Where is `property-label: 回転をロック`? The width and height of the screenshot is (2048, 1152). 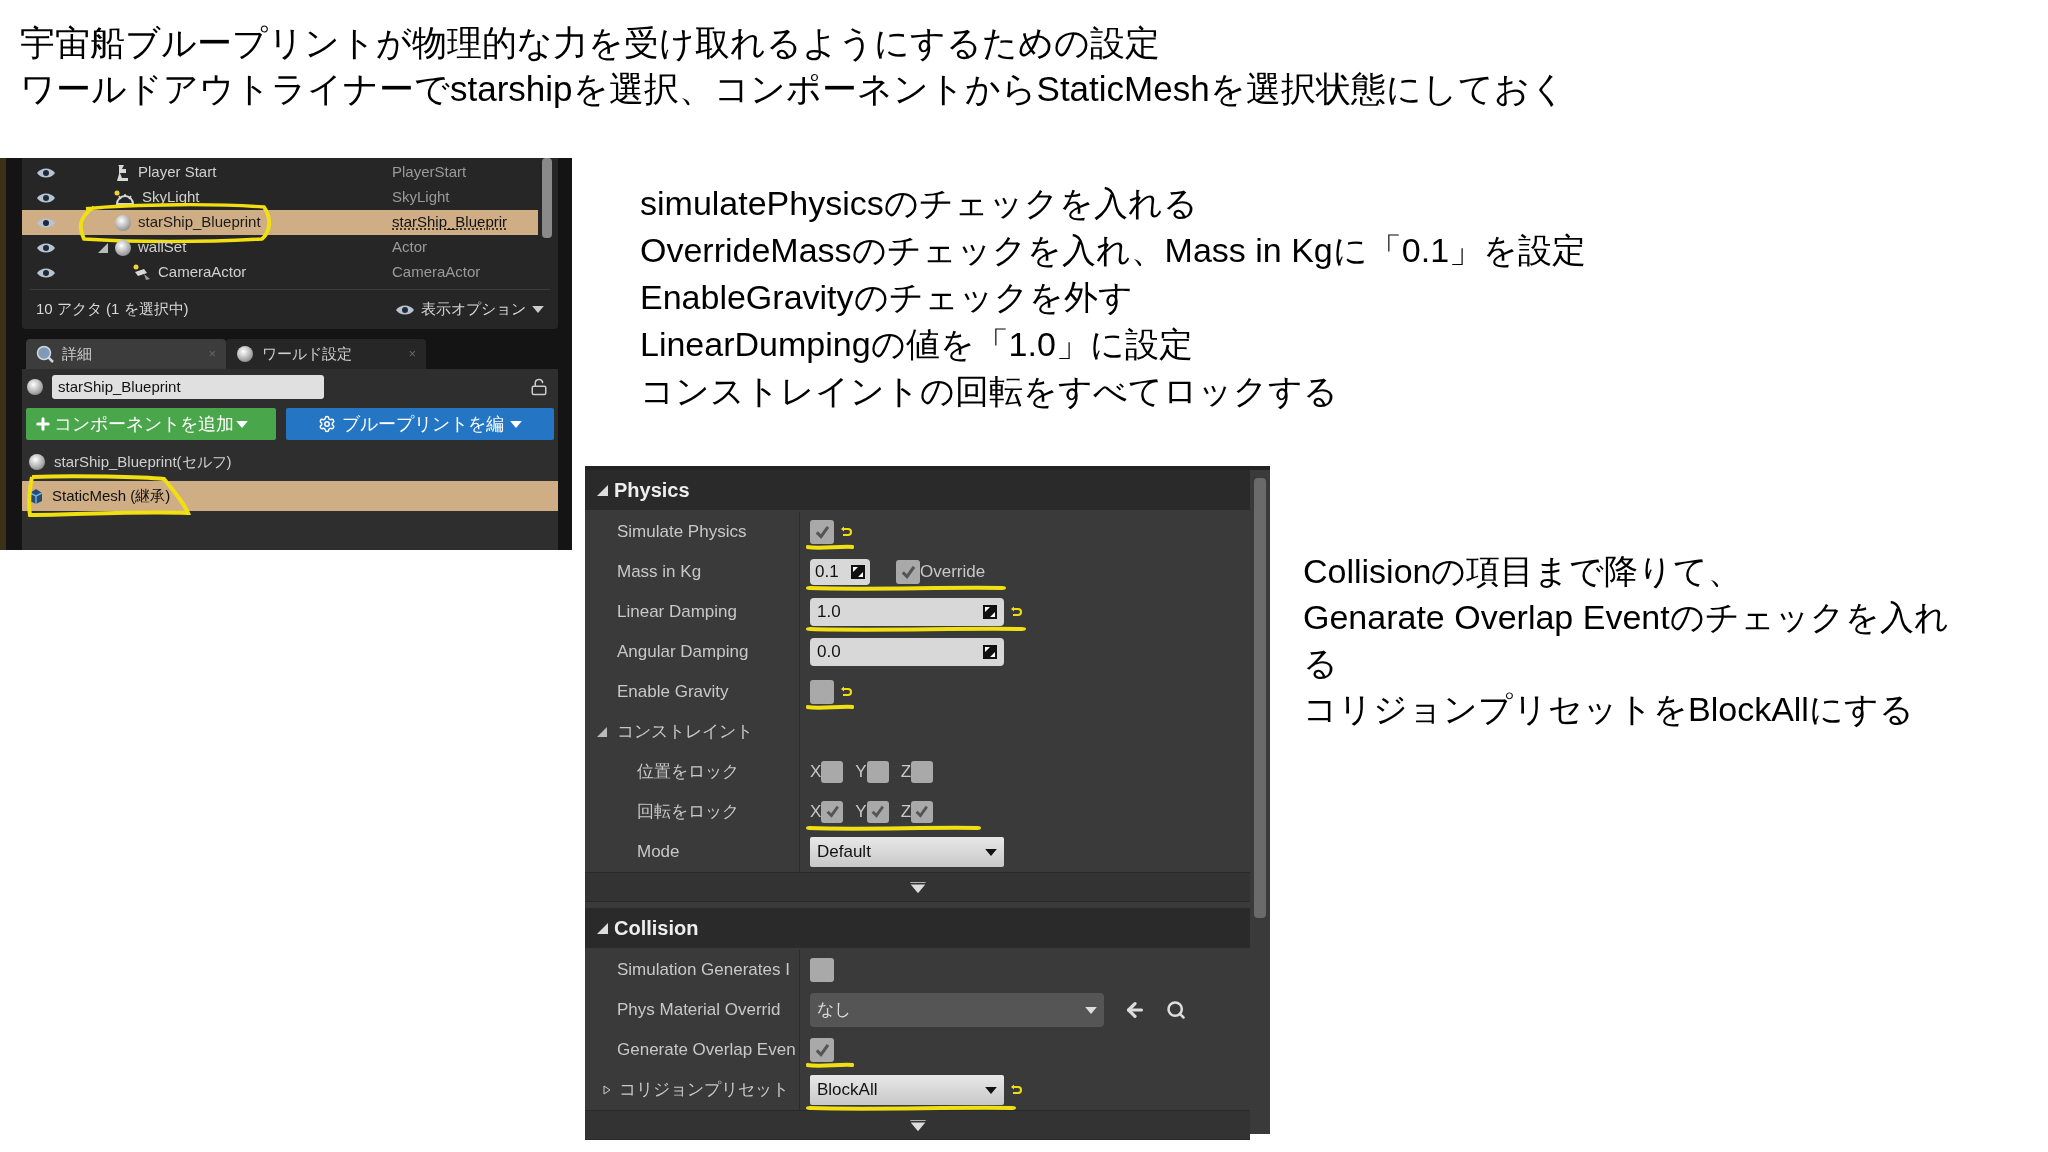
property-label: 回転をロック is located at coordinates (688, 812).